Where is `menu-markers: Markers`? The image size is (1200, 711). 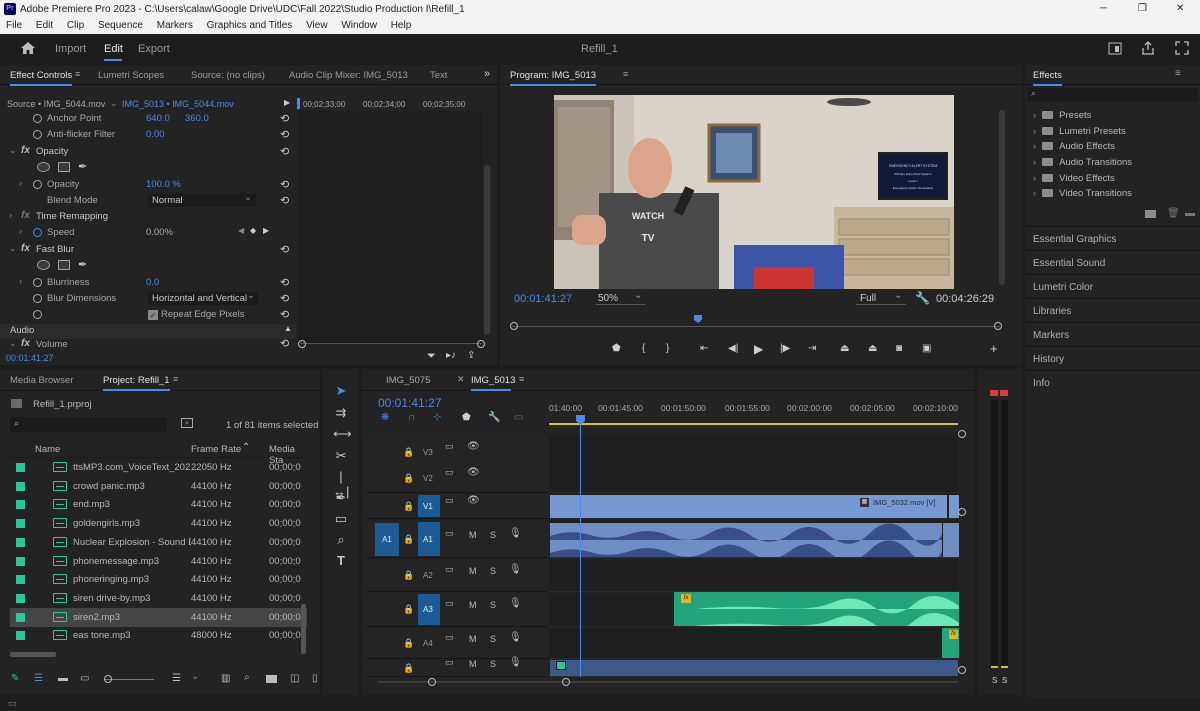
menu-markers: Markers is located at coordinates (175, 25).